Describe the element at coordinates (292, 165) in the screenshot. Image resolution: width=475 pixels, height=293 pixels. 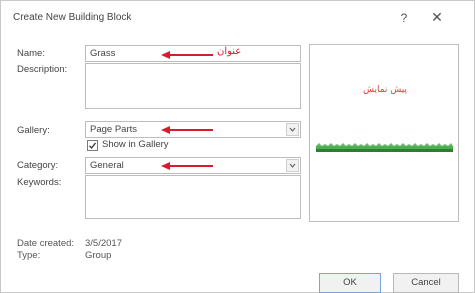
I see `category-chevron-down-icon` at that location.